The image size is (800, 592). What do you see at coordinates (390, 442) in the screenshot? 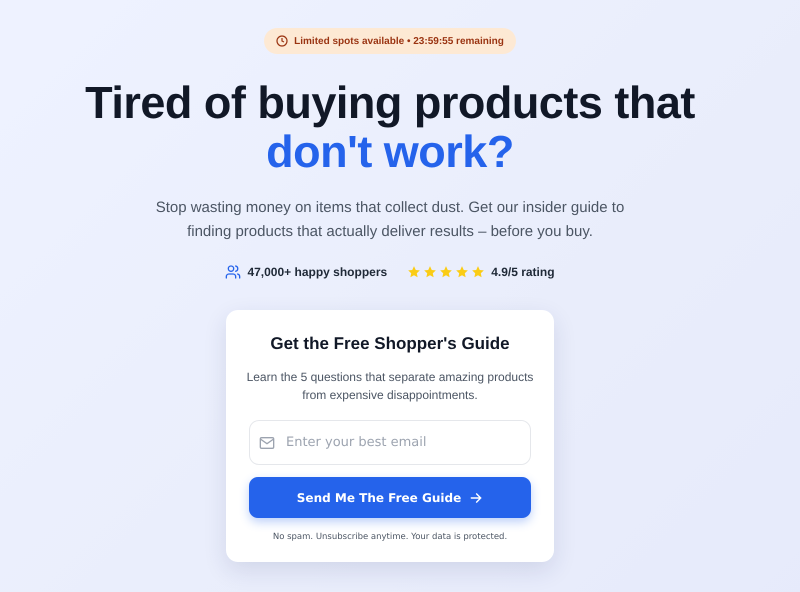
I see `email-field: Enter your best email` at bounding box center [390, 442].